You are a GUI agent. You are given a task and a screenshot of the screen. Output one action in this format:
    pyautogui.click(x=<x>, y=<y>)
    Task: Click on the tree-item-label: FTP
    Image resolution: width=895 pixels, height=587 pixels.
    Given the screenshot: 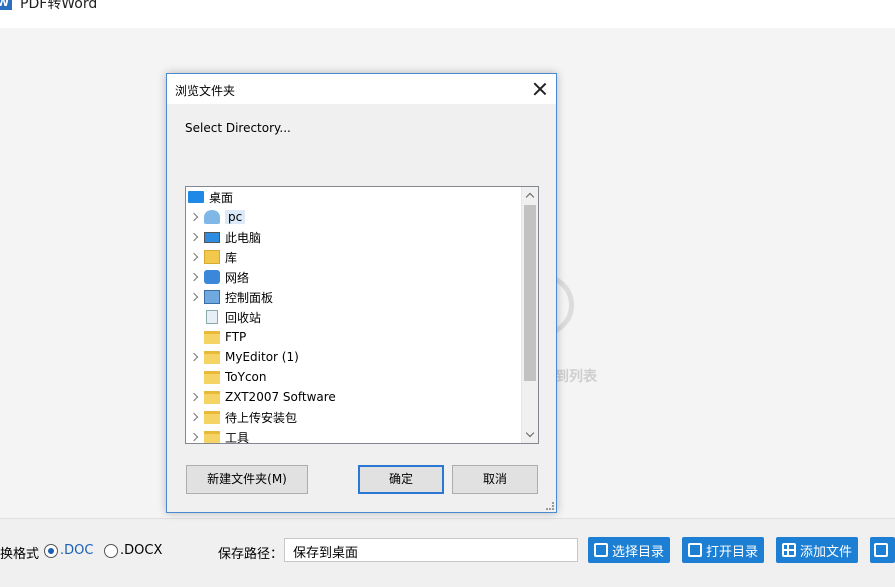 What is the action you would take?
    pyautogui.click(x=236, y=337)
    